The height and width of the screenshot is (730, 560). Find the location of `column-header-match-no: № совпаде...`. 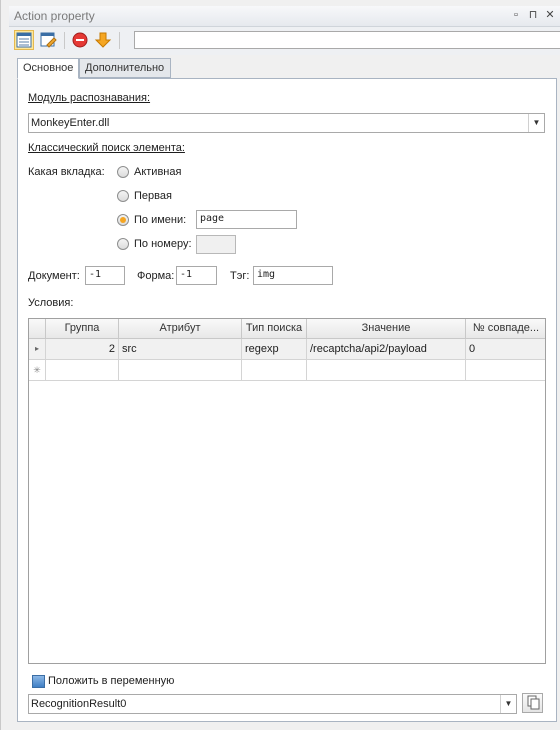

column-header-match-no: № совпаде... is located at coordinates (505, 329).